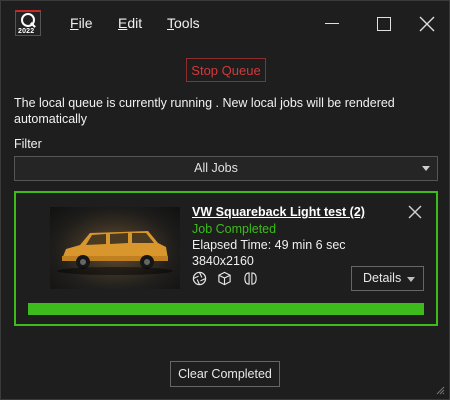  Describe the element at coordinates (170, 23) in the screenshot. I see `menu-tools-accel: T` at that location.